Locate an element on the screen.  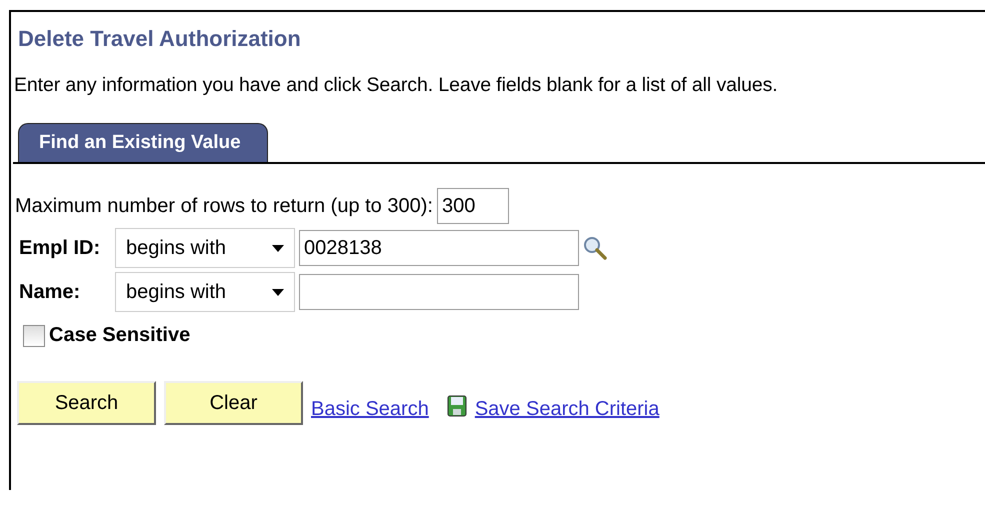
action-button: Clear is located at coordinates (233, 403).